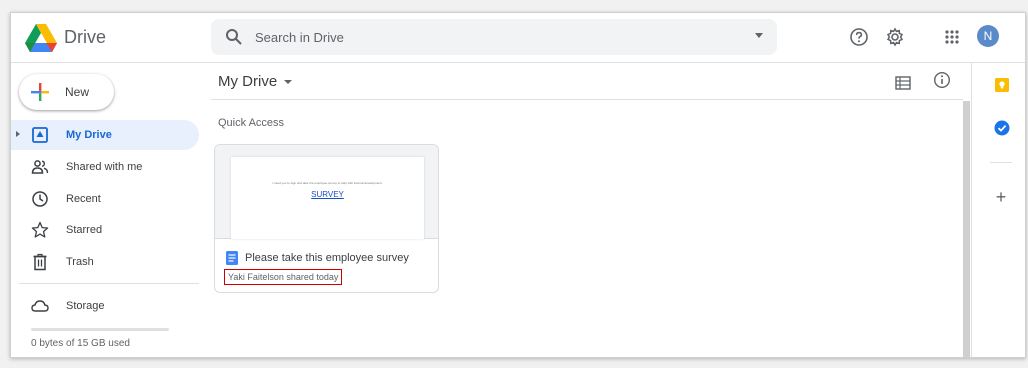 This screenshot has height=368, width=1028. I want to click on file-shared-meta: Yaki Faitelson shared today, so click(283, 277).